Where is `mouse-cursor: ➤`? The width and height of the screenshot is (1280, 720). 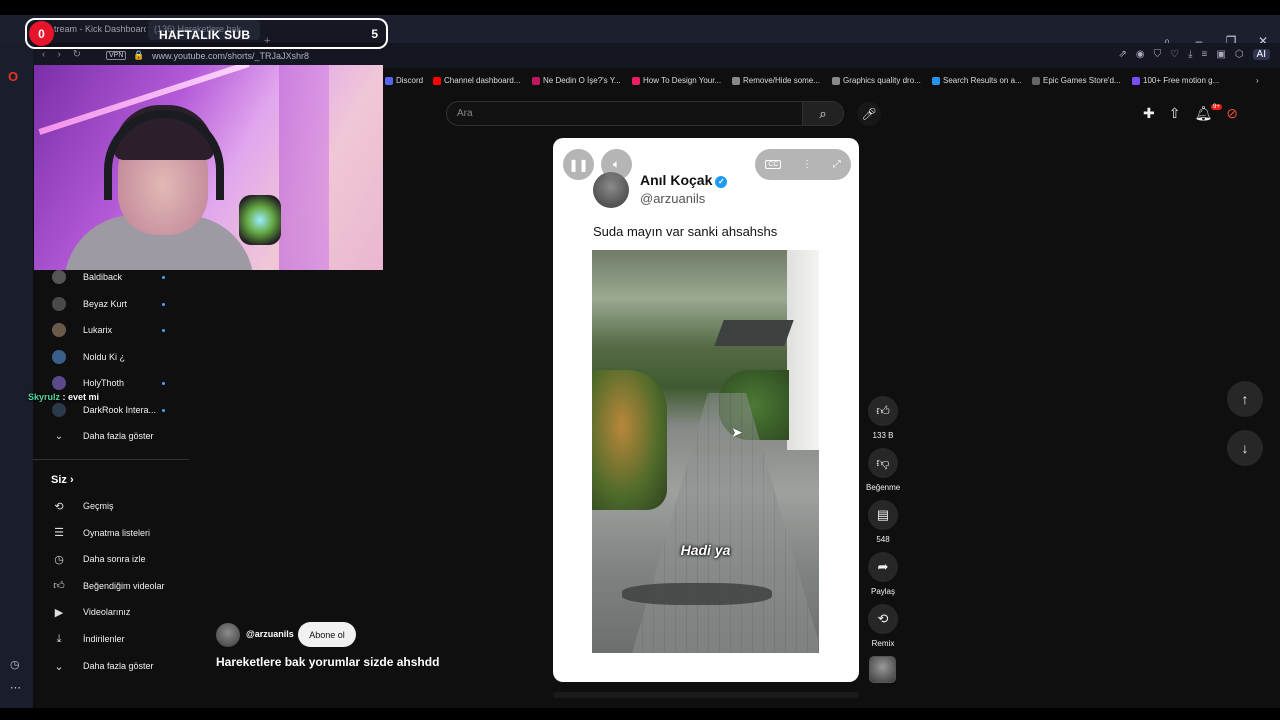
mouse-cursor: ➤ is located at coordinates (737, 432).